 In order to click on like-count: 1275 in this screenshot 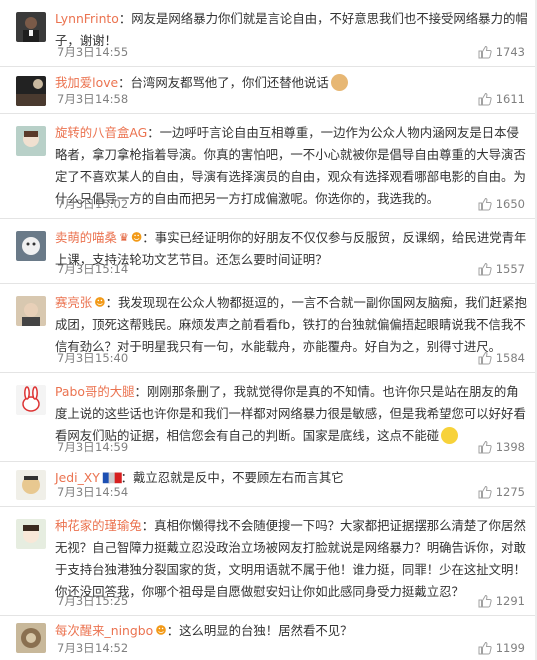, I will do `click(510, 492)`.